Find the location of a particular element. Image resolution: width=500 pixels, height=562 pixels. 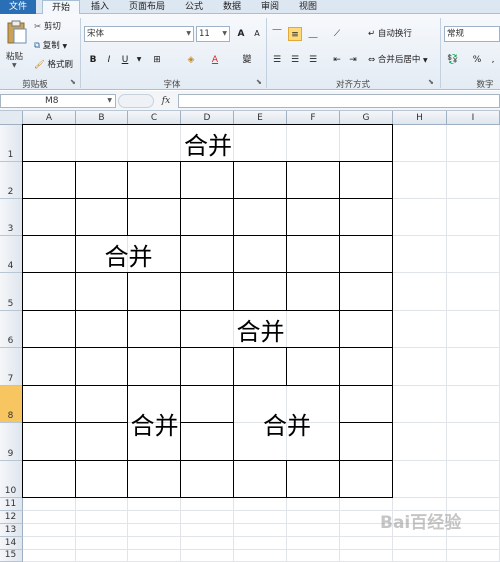

tab-data: 数据 is located at coordinates (232, 7).